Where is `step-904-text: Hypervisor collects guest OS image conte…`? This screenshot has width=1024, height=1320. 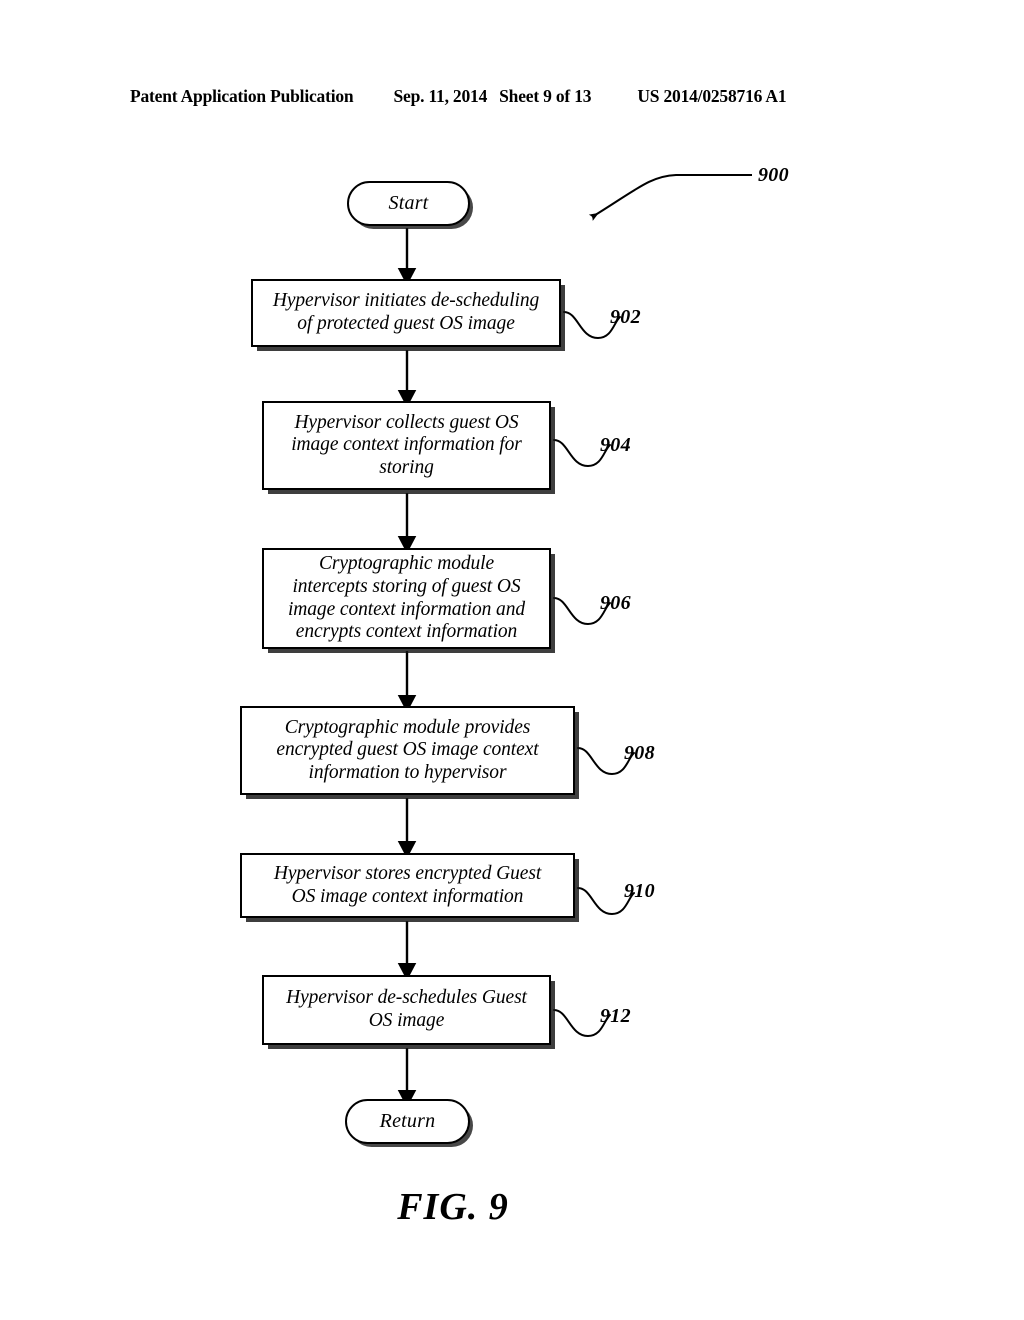 step-904-text: Hypervisor collects guest OS image conte… is located at coordinates (406, 444).